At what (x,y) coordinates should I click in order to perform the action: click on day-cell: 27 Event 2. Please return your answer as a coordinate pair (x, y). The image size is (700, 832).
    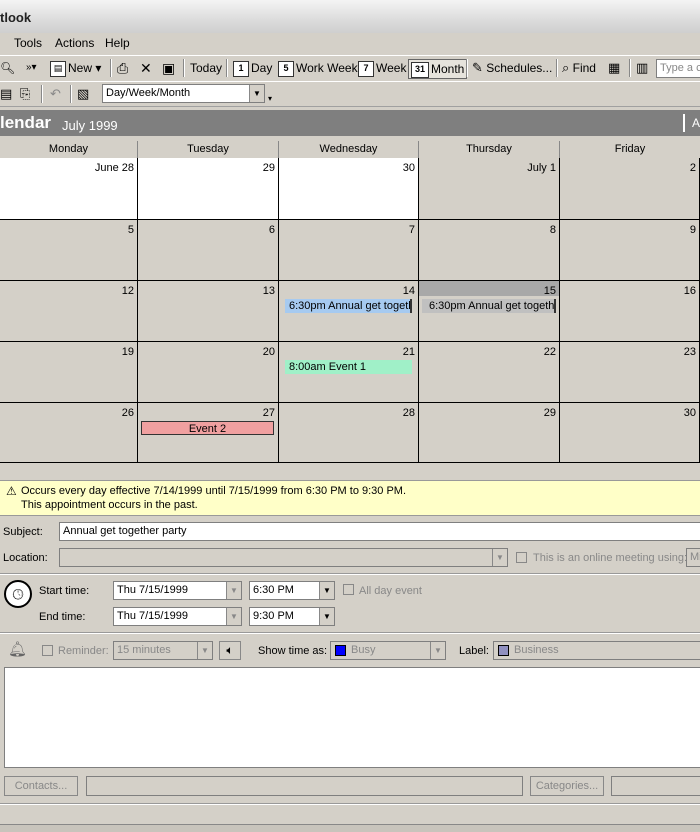
    Looking at the image, I should click on (208, 433).